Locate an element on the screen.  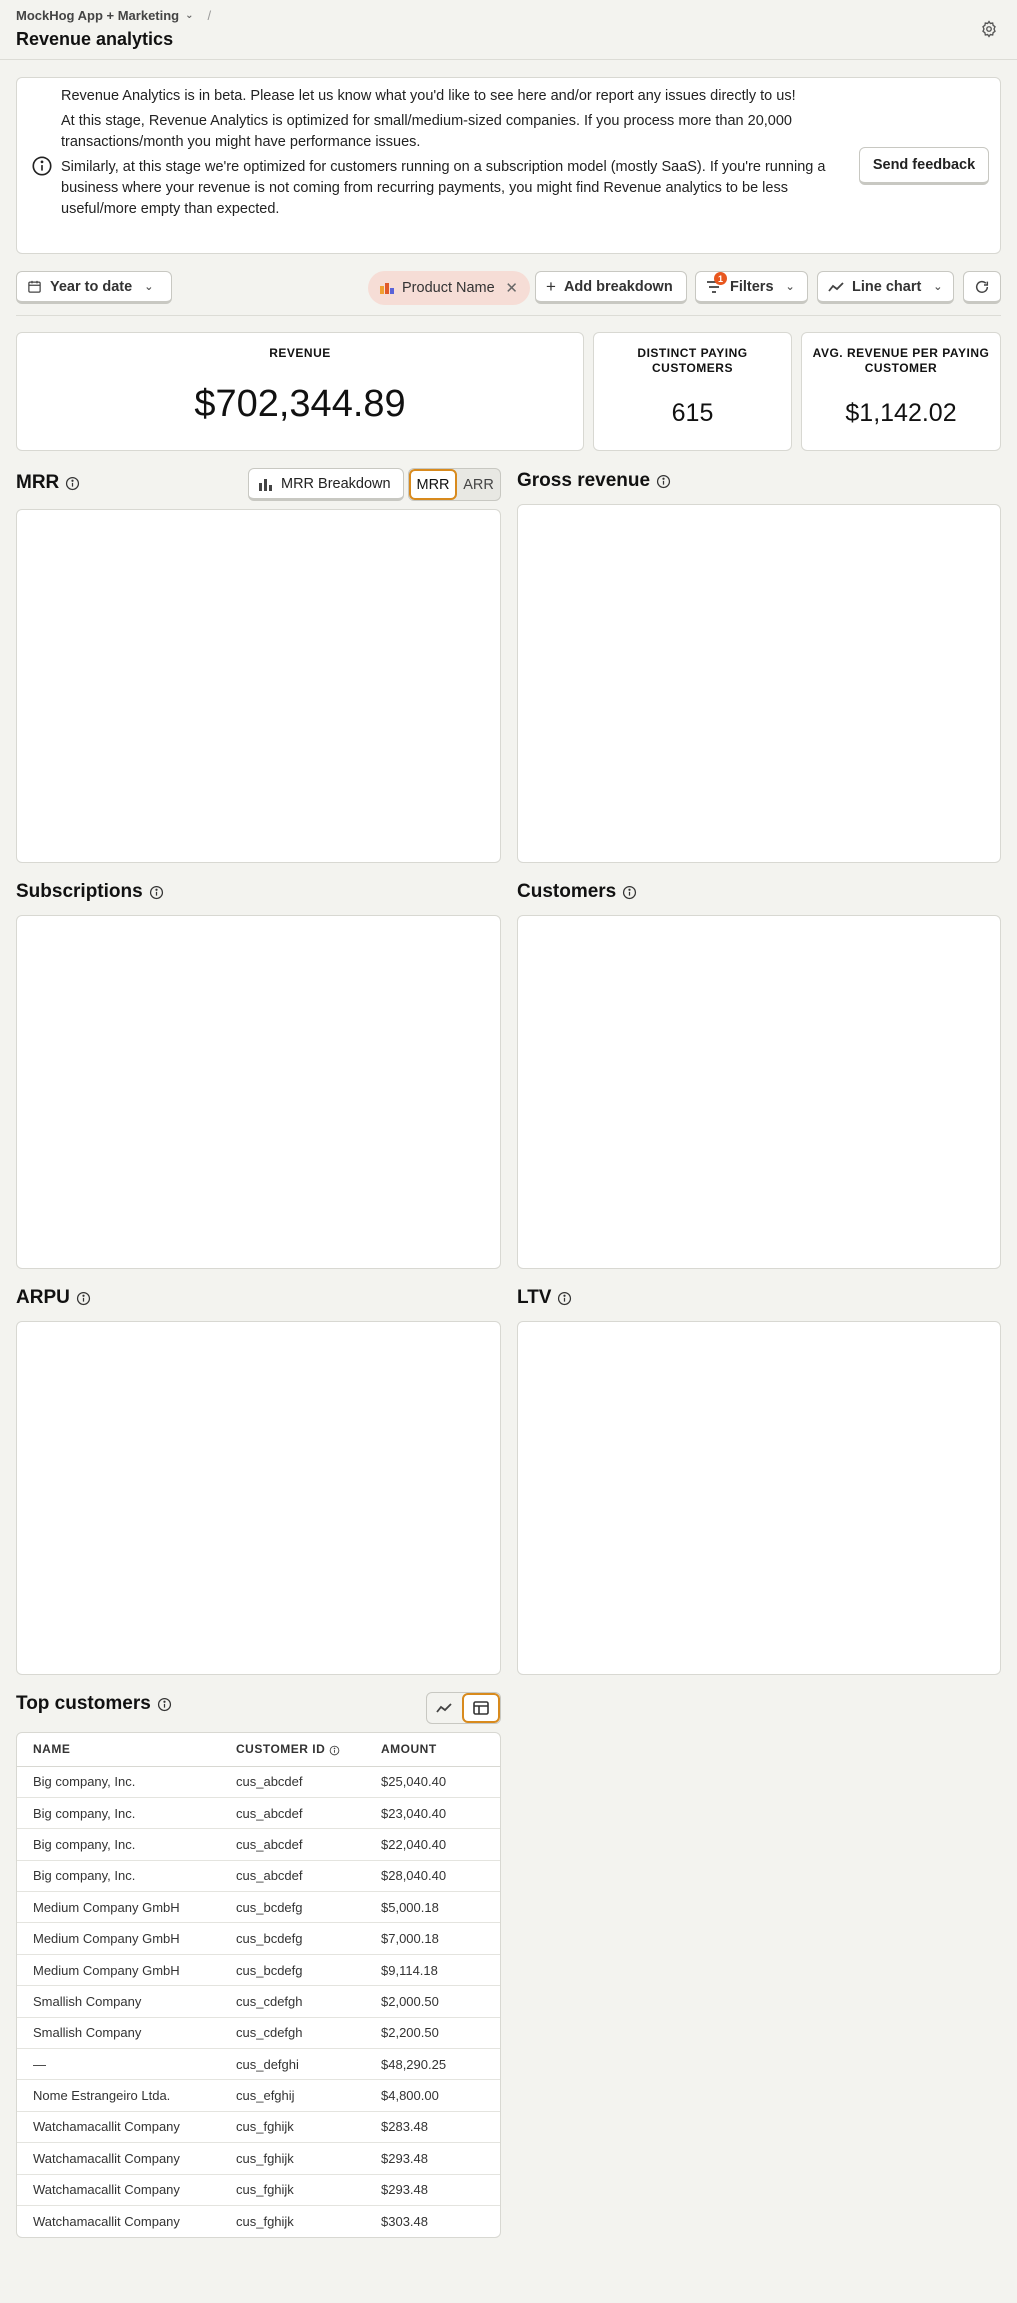
revenue-label: REVENUE is located at coordinates (300, 353).